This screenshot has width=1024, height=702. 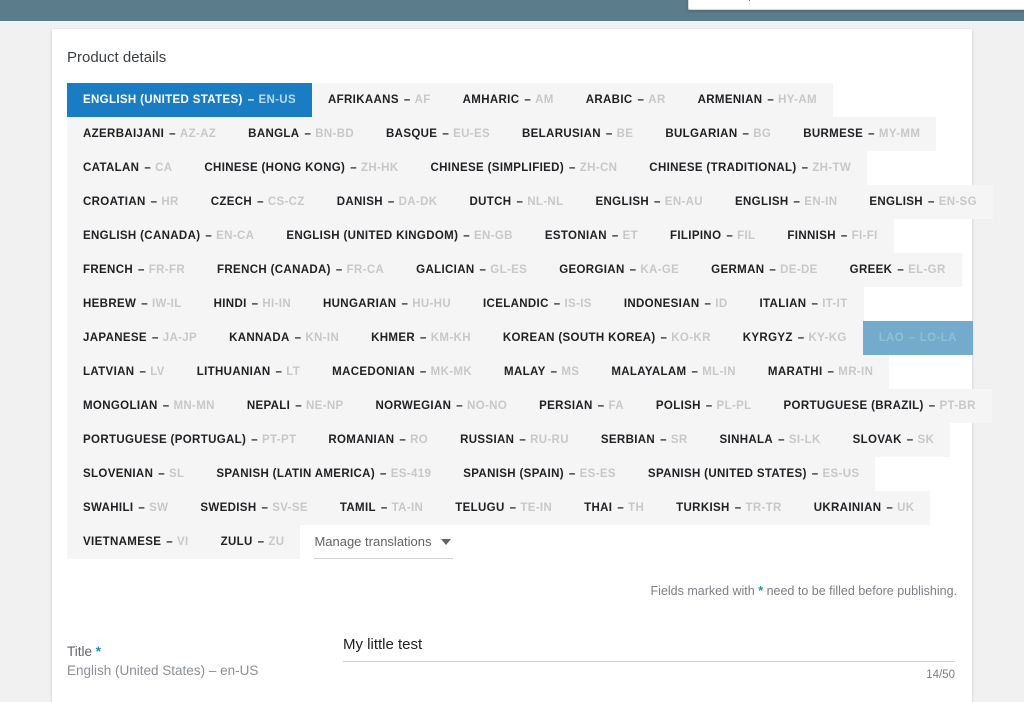 What do you see at coordinates (879, 406) in the screenshot?
I see `language-tab-pt-br: PORTUGUESE (BRAZIL) – PT-BR` at bounding box center [879, 406].